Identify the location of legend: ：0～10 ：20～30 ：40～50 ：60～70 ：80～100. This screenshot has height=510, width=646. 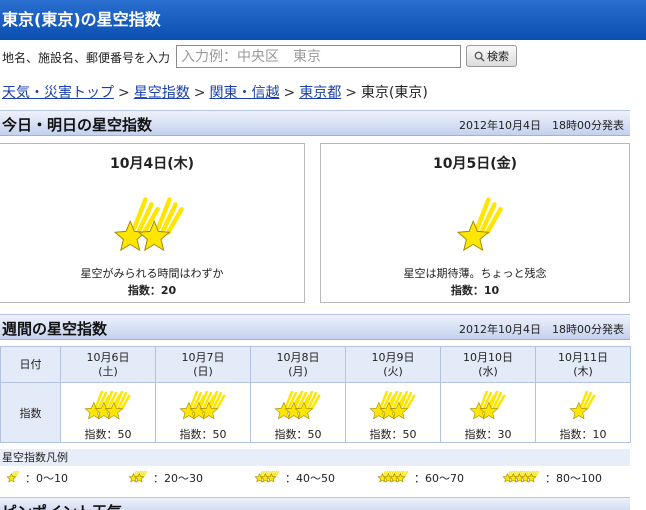
(315, 476).